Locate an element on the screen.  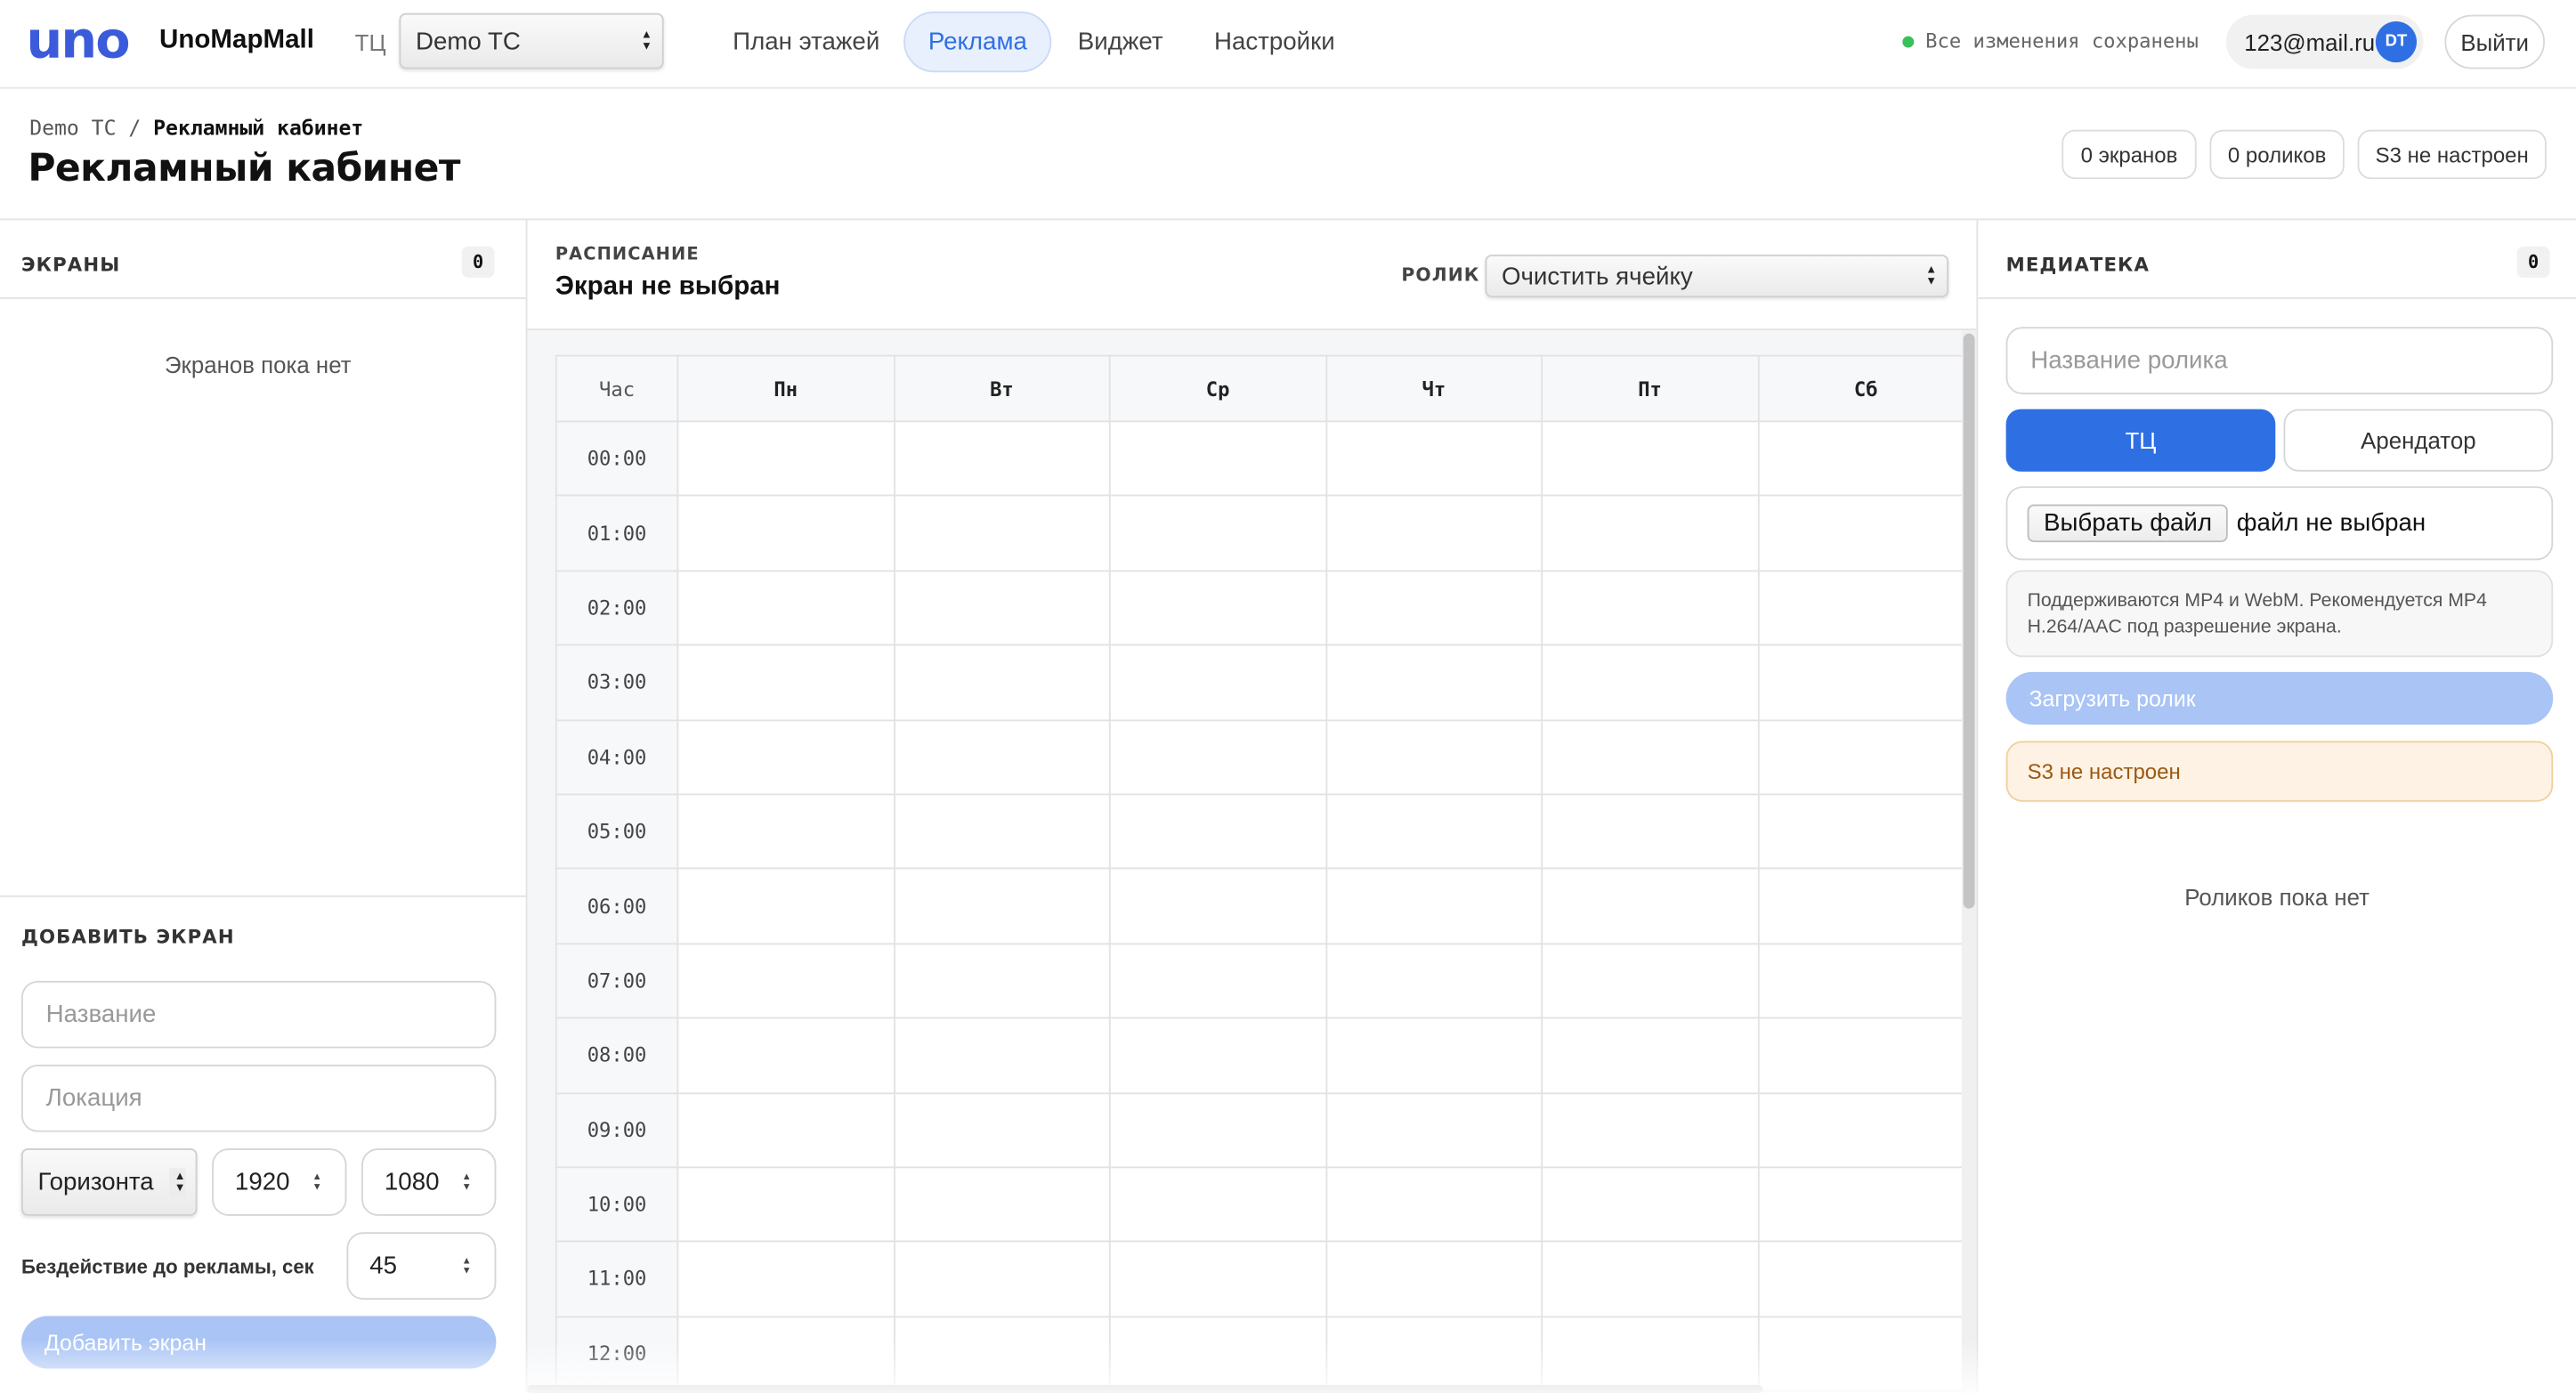
tc-select: Demo TC ▲ ▼ is located at coordinates (531, 40).